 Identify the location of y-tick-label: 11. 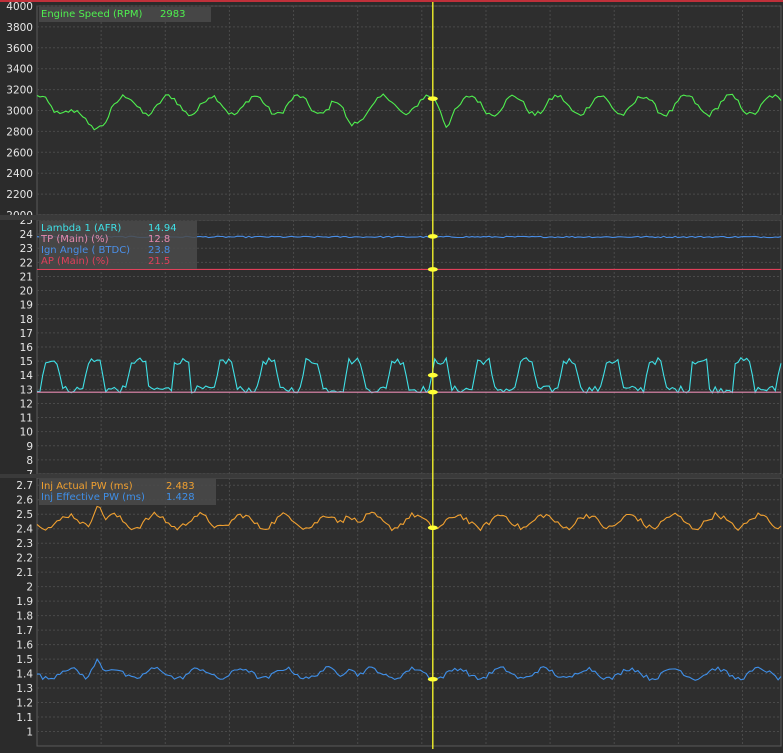
(26, 419).